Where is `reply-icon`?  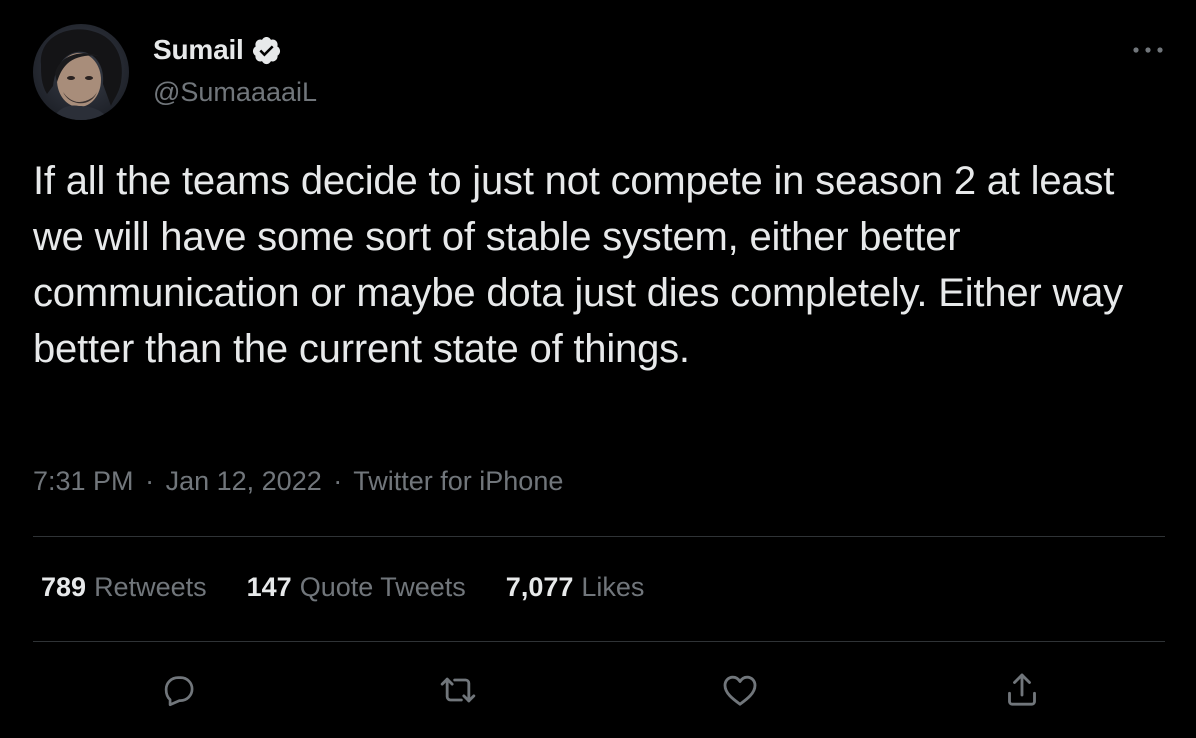
reply-icon is located at coordinates (179, 691).